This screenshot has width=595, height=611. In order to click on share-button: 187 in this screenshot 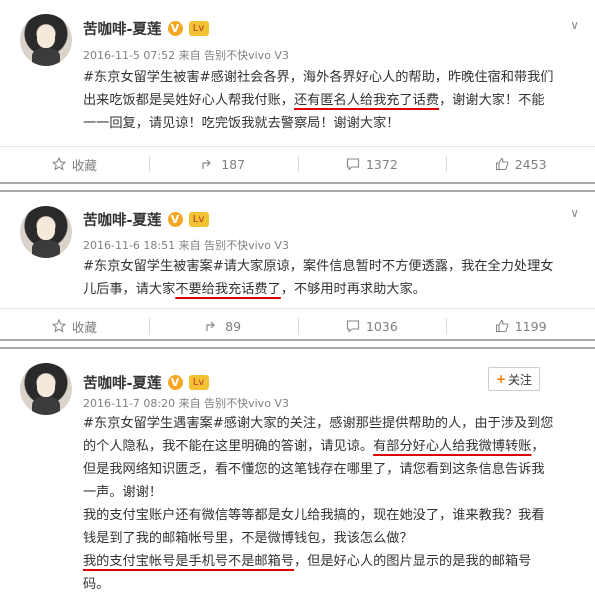, I will do `click(223, 164)`.